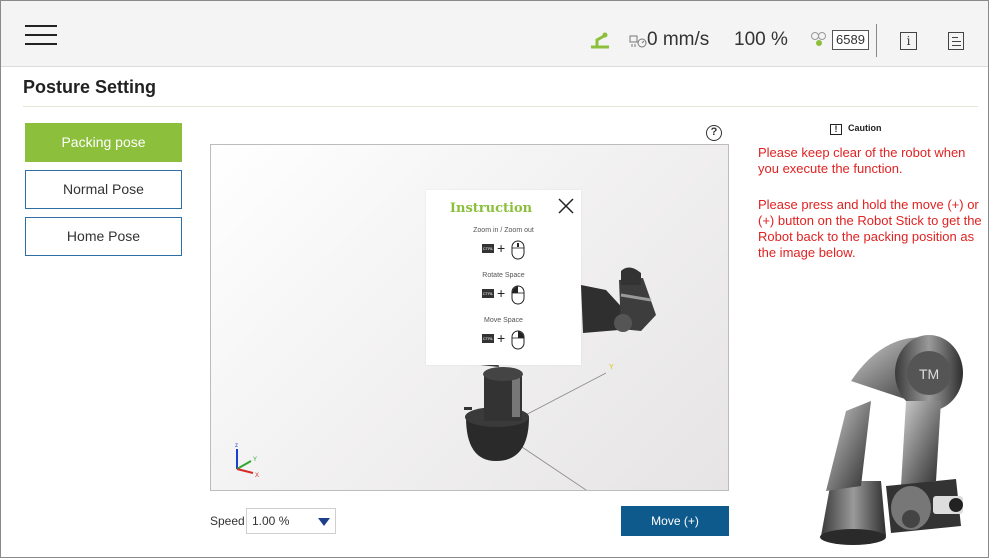 The image size is (989, 558). What do you see at coordinates (494, 34) in the screenshot?
I see `top-bar: 0 mm/s 100 % 6589 i` at bounding box center [494, 34].